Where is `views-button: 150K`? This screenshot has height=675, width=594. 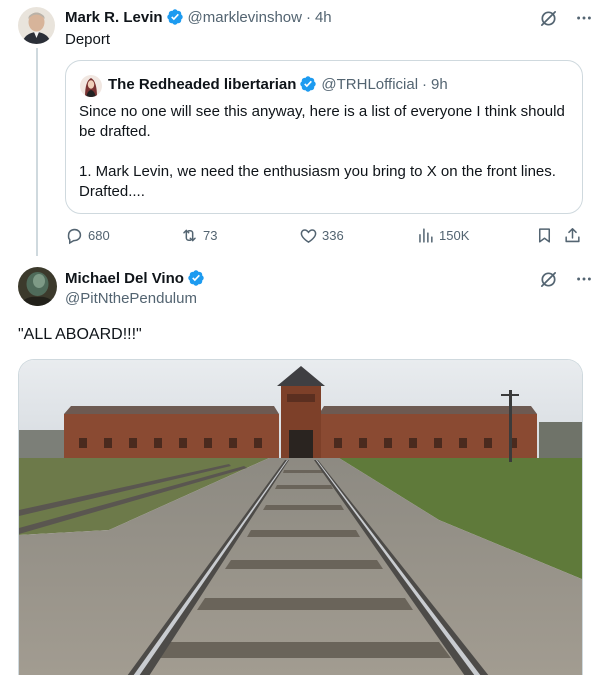 views-button: 150K is located at coordinates (442, 235).